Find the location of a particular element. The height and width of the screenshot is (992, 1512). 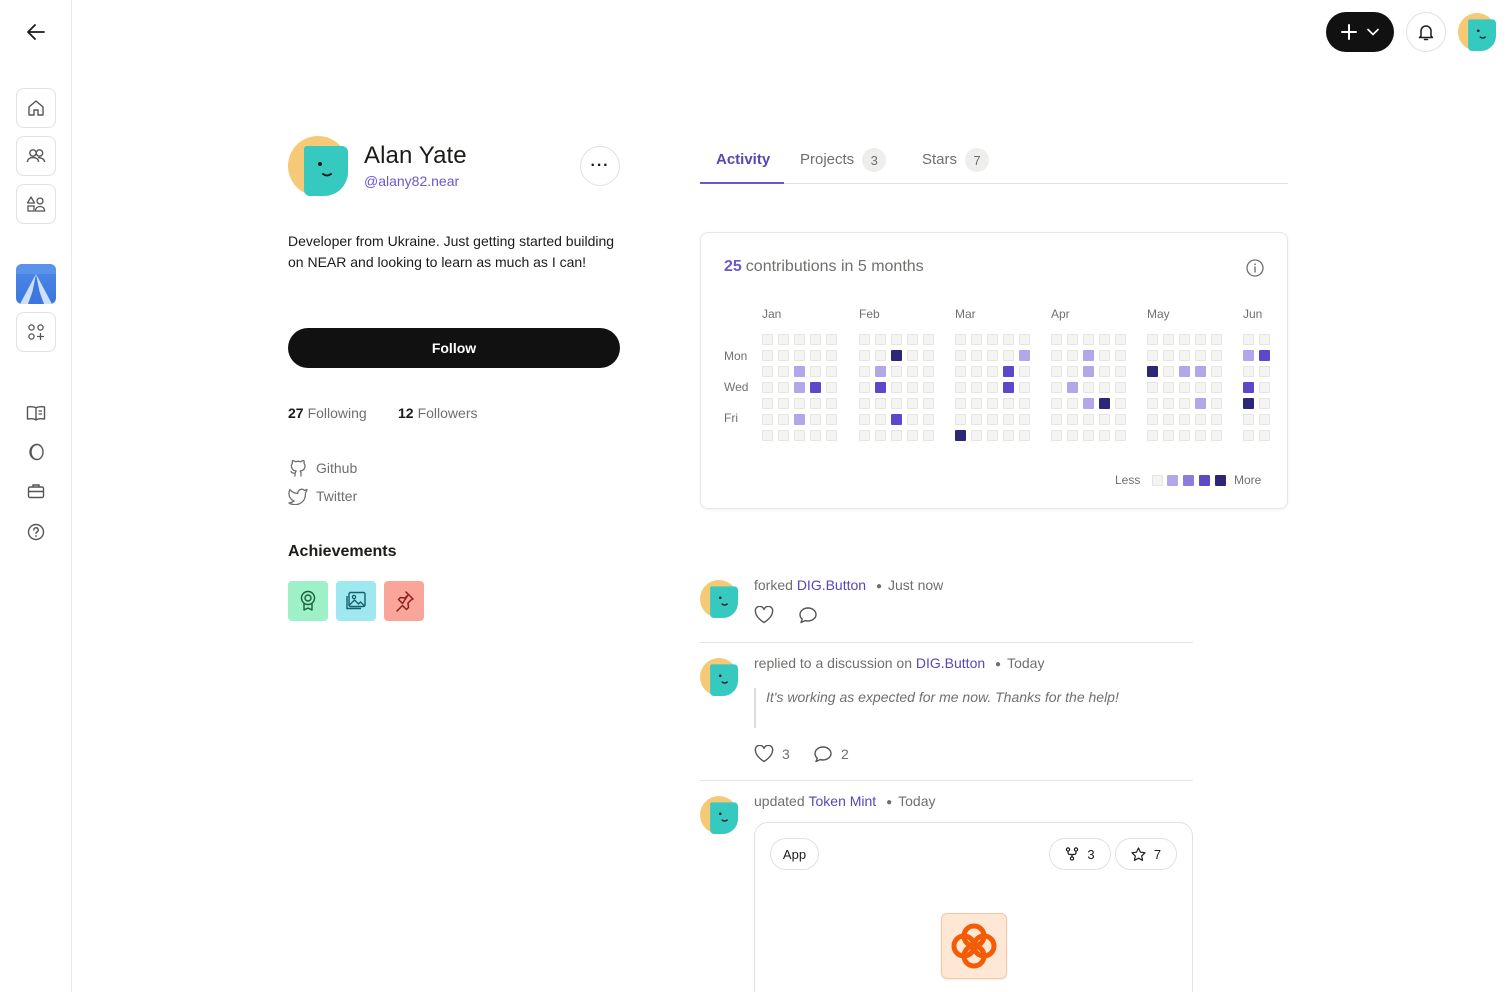

notifications-button is located at coordinates (1426, 32).